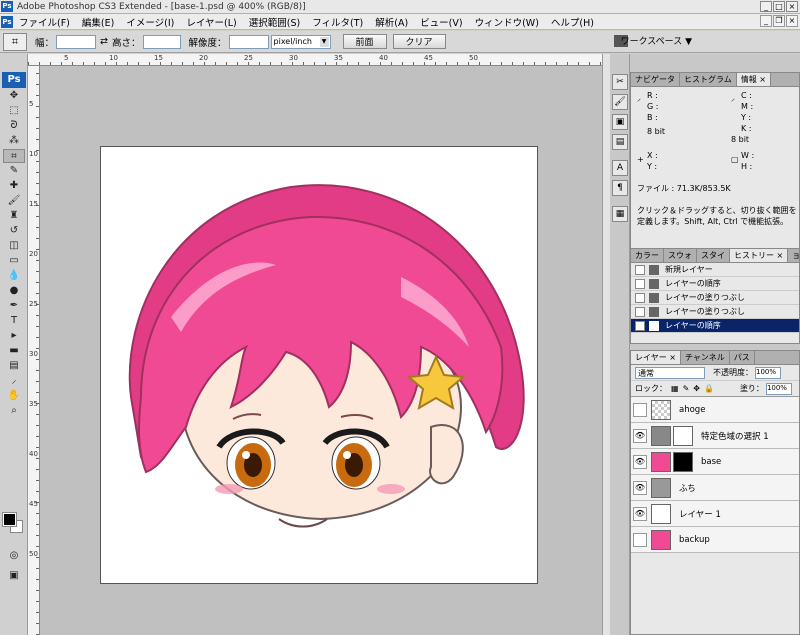 The height and width of the screenshot is (635, 800). What do you see at coordinates (14, 171) in the screenshot?
I see `slice-tool-icon: ✎` at bounding box center [14, 171].